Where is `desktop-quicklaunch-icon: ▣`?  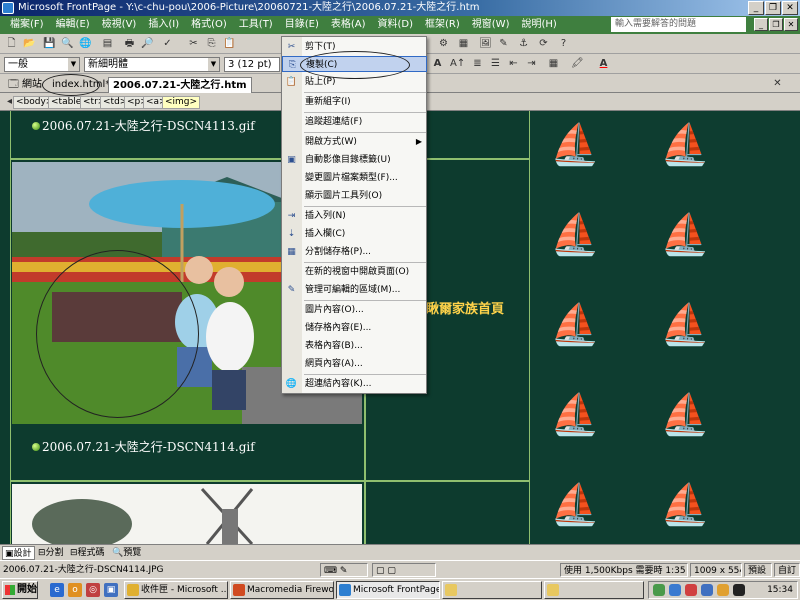
desktop-quicklaunch-icon: ▣ is located at coordinates (111, 590).